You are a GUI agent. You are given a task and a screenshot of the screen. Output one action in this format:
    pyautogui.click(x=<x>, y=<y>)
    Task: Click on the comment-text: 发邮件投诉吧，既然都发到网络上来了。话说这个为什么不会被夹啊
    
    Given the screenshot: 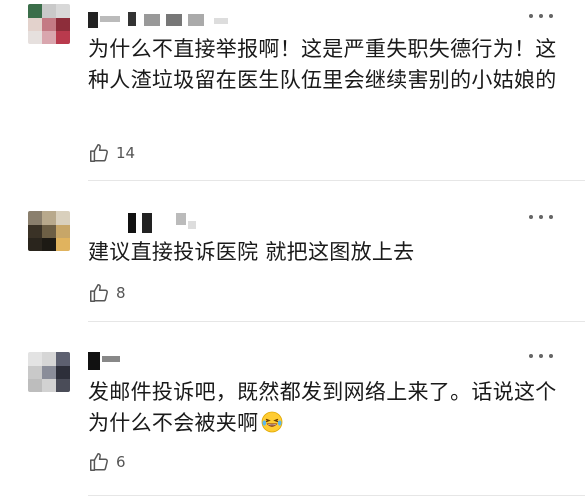 What is the action you would take?
    pyautogui.click(x=323, y=408)
    